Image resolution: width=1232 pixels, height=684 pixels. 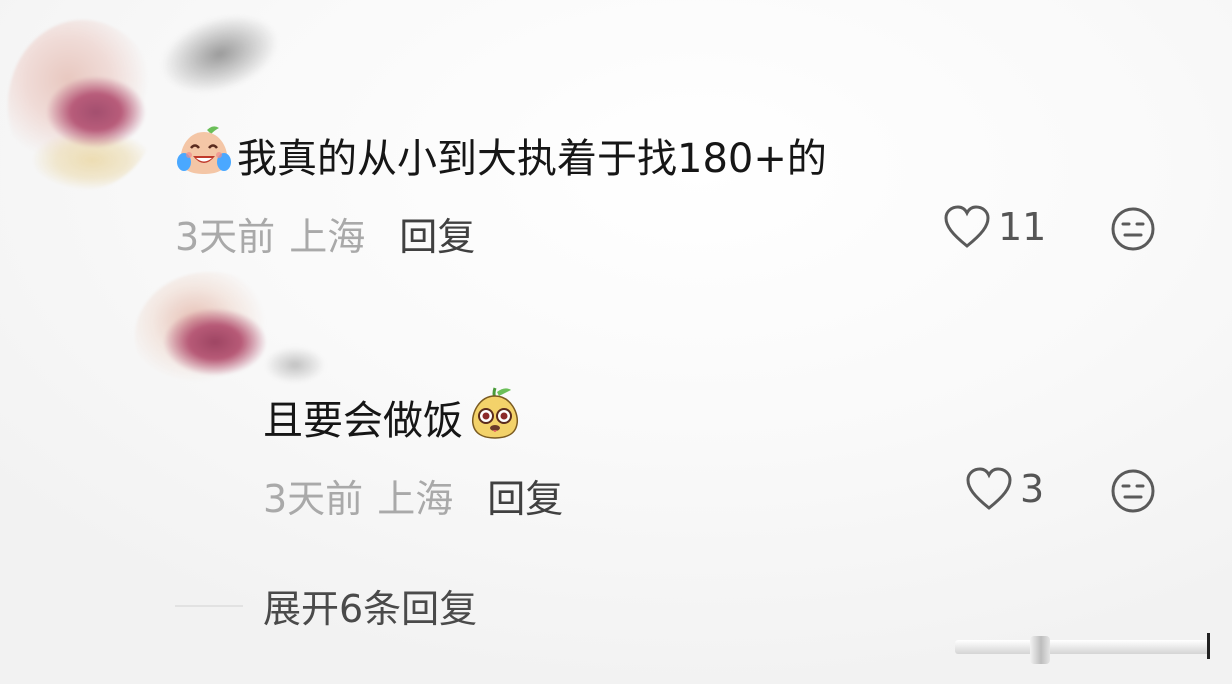 I want to click on laughing-crying-peach-emoji, so click(x=204, y=155).